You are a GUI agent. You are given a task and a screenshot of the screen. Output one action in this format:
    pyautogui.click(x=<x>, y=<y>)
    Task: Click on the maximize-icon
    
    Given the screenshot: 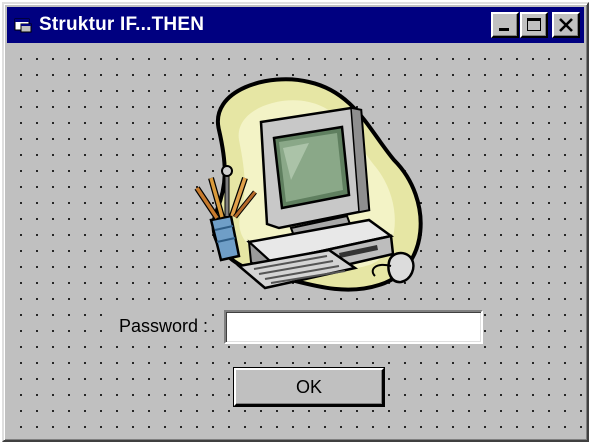 What is the action you would take?
    pyautogui.click(x=534, y=24)
    